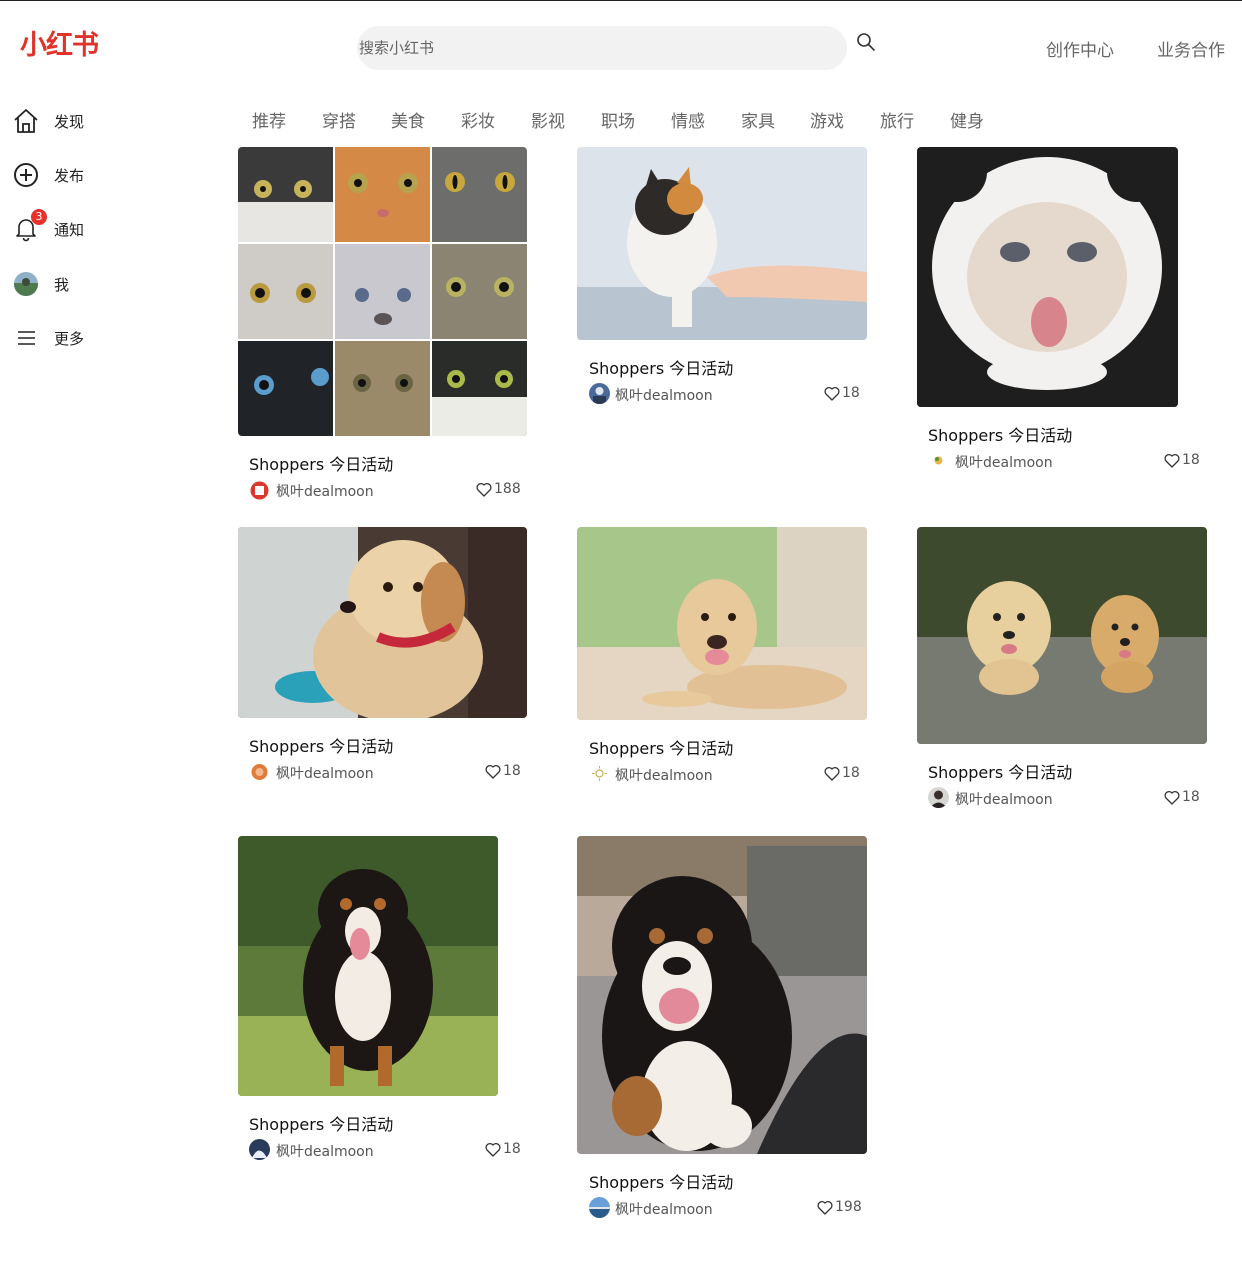 This screenshot has height=1262, width=1242. I want to click on sidebar-item-notifications: 3 通知, so click(48, 226).